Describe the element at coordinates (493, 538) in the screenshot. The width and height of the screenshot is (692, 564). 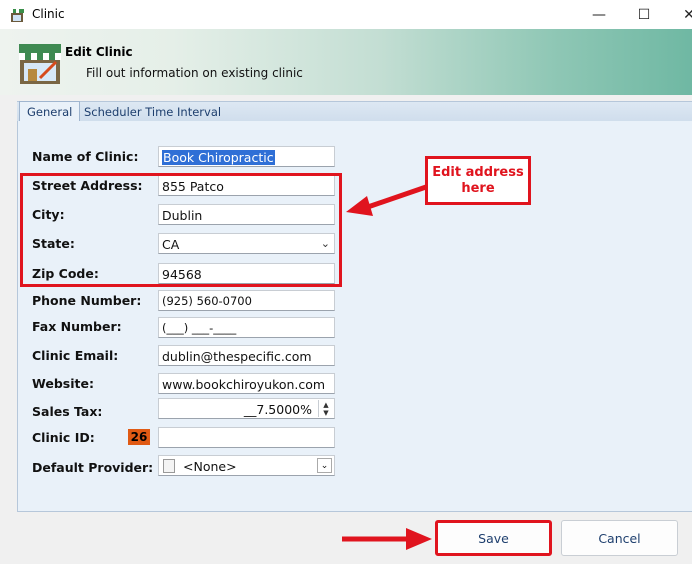
I see `save-button: Save` at that location.